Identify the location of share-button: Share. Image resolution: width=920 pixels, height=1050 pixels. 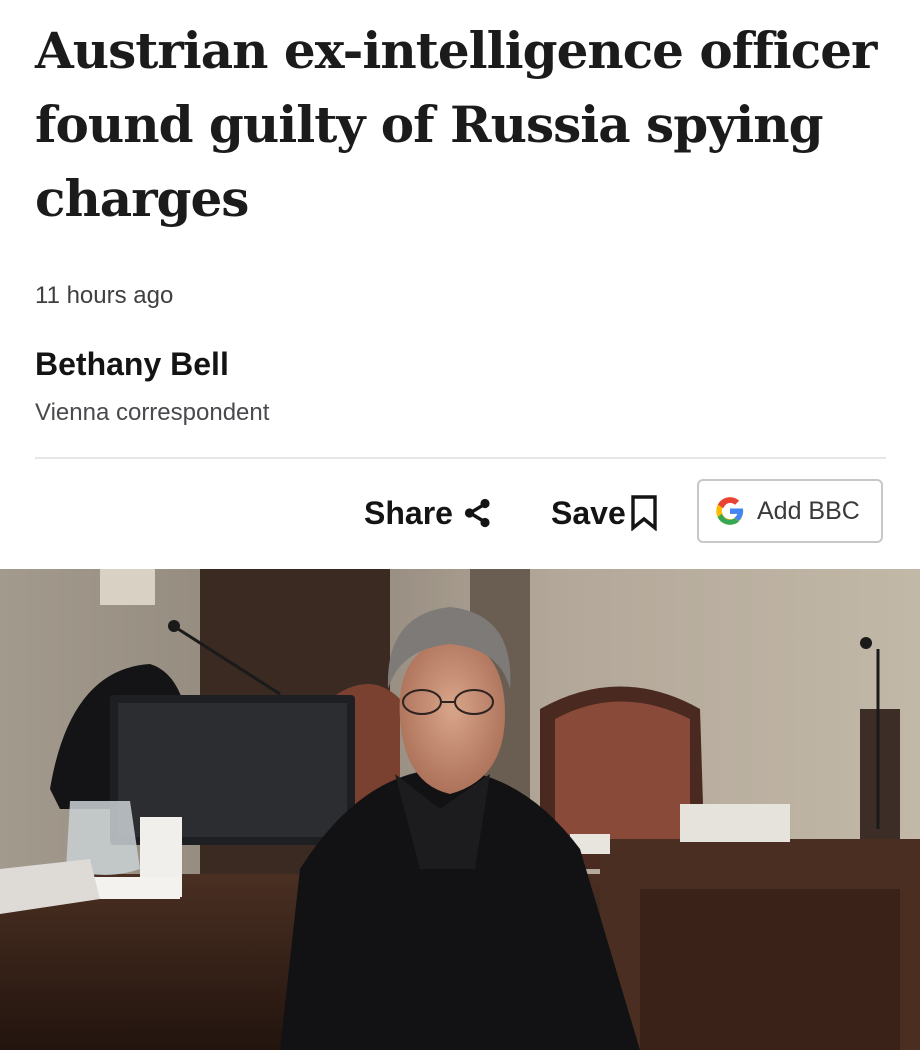
(428, 513).